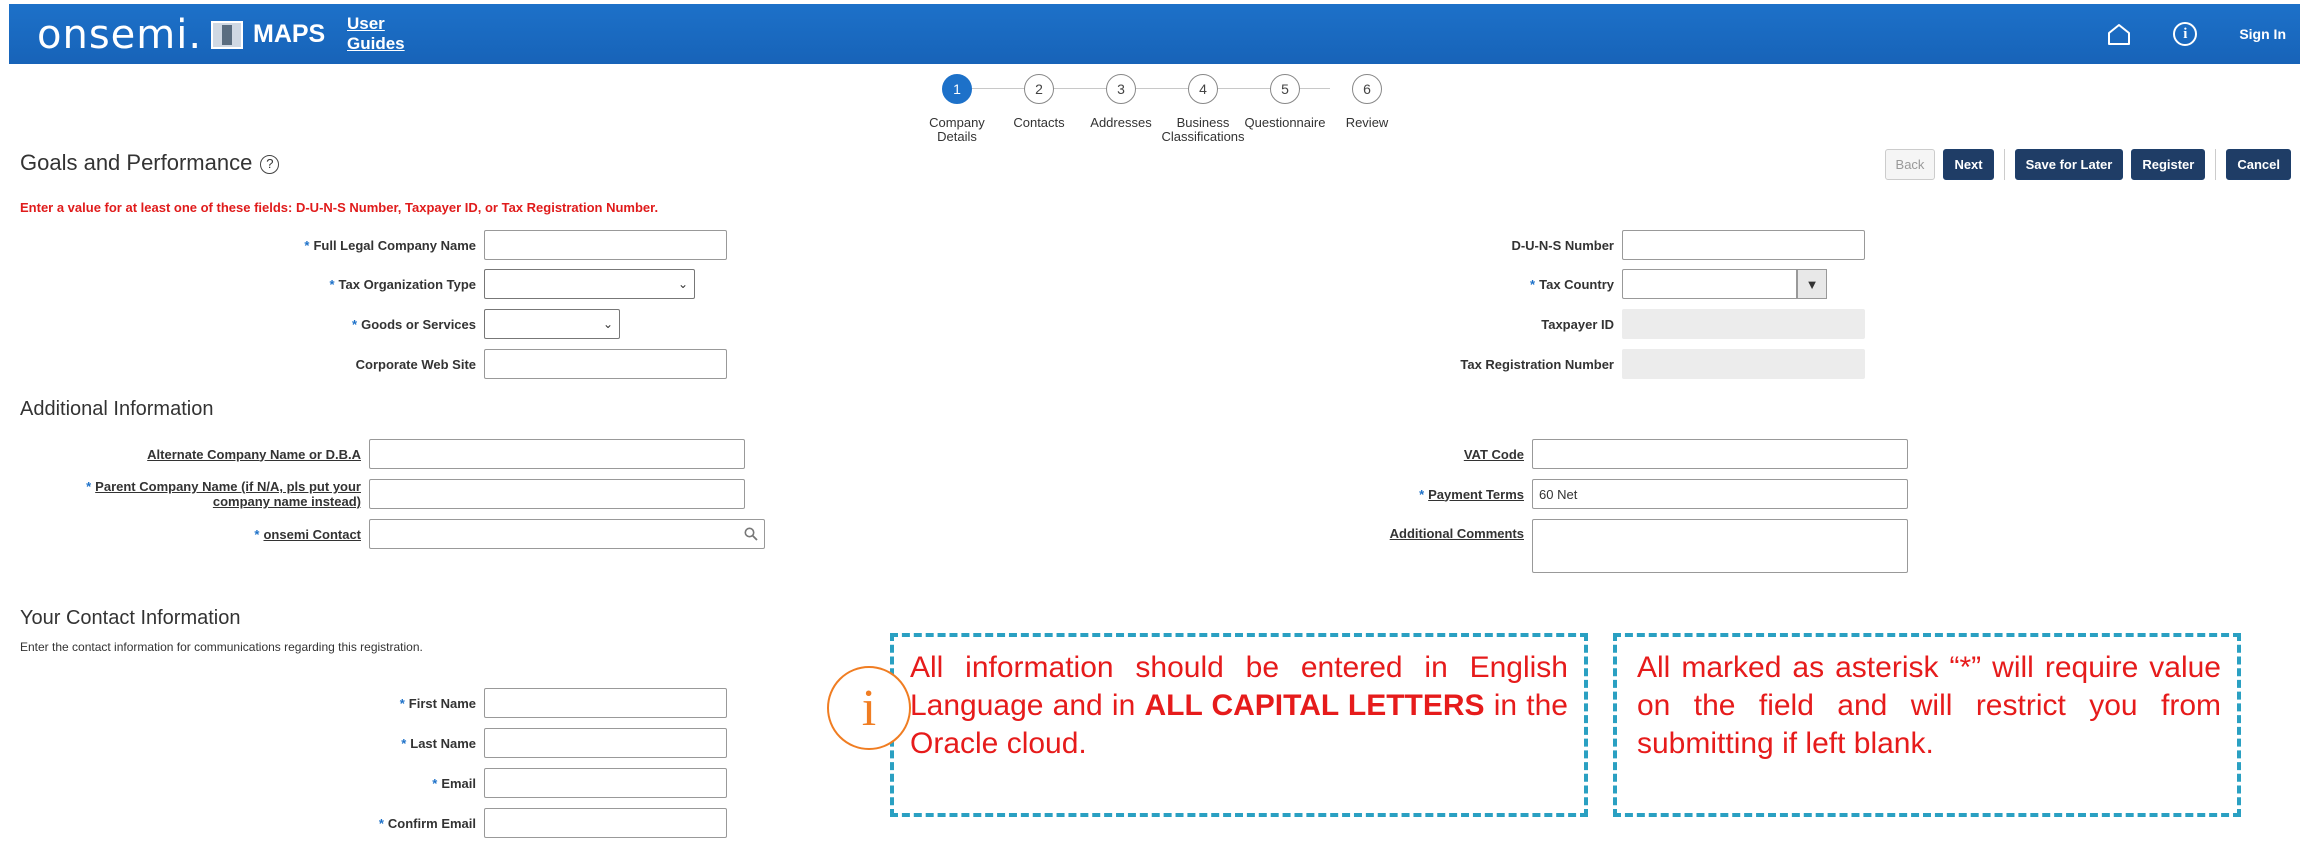  I want to click on payment-terms-input: 60 Net, so click(1720, 494).